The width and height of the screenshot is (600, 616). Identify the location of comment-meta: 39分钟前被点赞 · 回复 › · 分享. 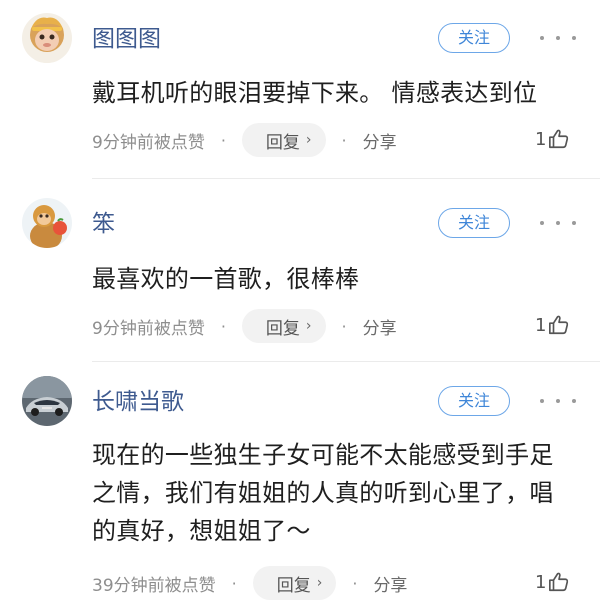
(249, 583).